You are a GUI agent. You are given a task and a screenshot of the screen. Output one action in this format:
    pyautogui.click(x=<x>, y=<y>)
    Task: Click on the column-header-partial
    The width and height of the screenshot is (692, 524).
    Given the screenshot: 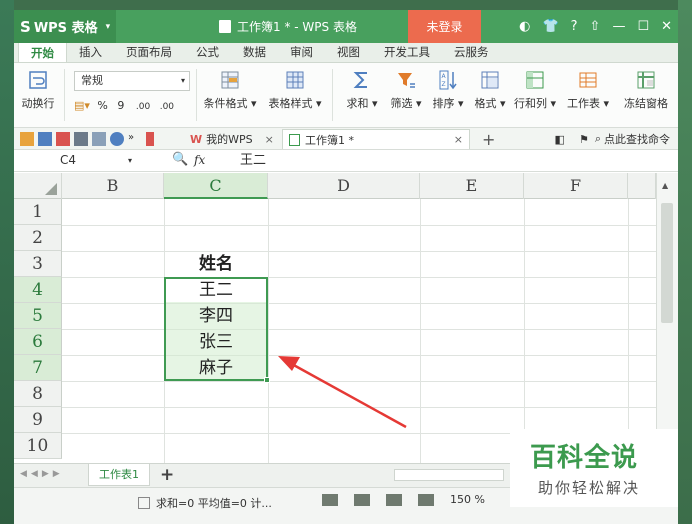 What is the action you would take?
    pyautogui.click(x=642, y=186)
    